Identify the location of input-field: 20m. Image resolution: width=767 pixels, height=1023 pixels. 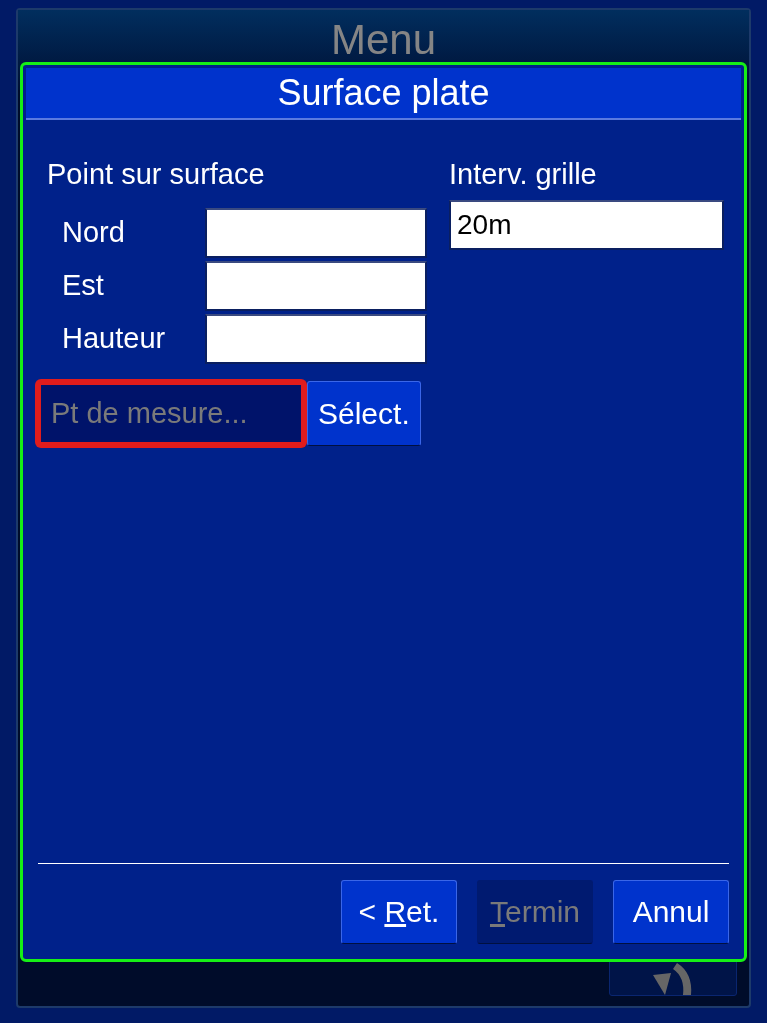
(586, 225).